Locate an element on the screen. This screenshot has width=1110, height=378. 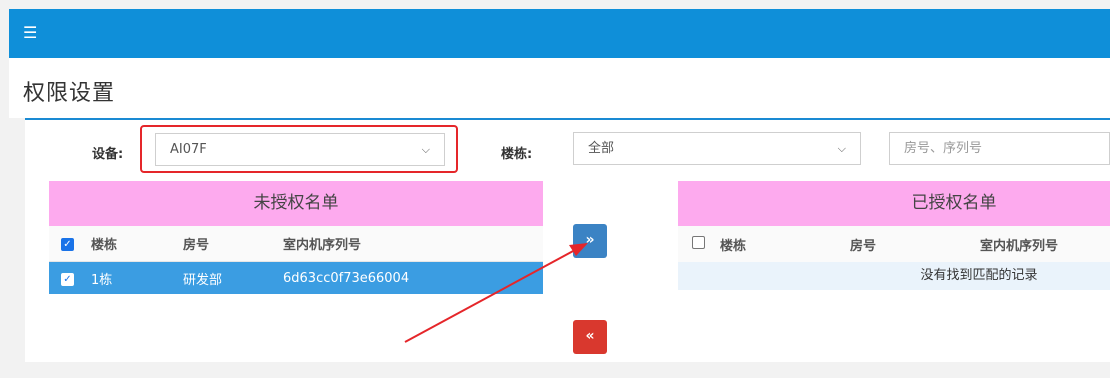
annotation-arrow is located at coordinates (496, 293).